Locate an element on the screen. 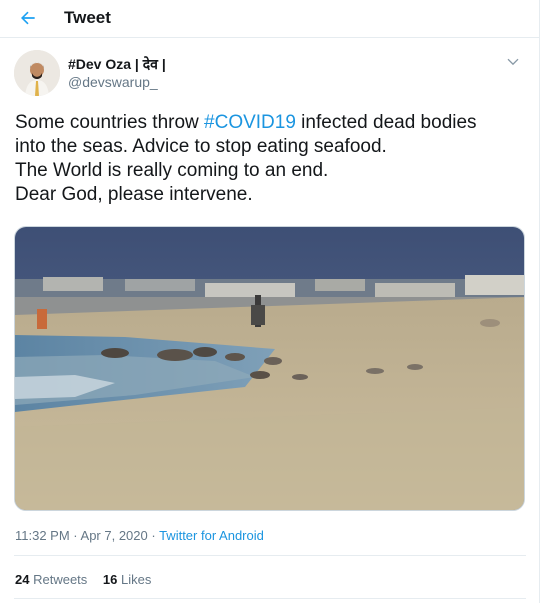  tweet-source-link: Twitter for Android is located at coordinates (211, 535).